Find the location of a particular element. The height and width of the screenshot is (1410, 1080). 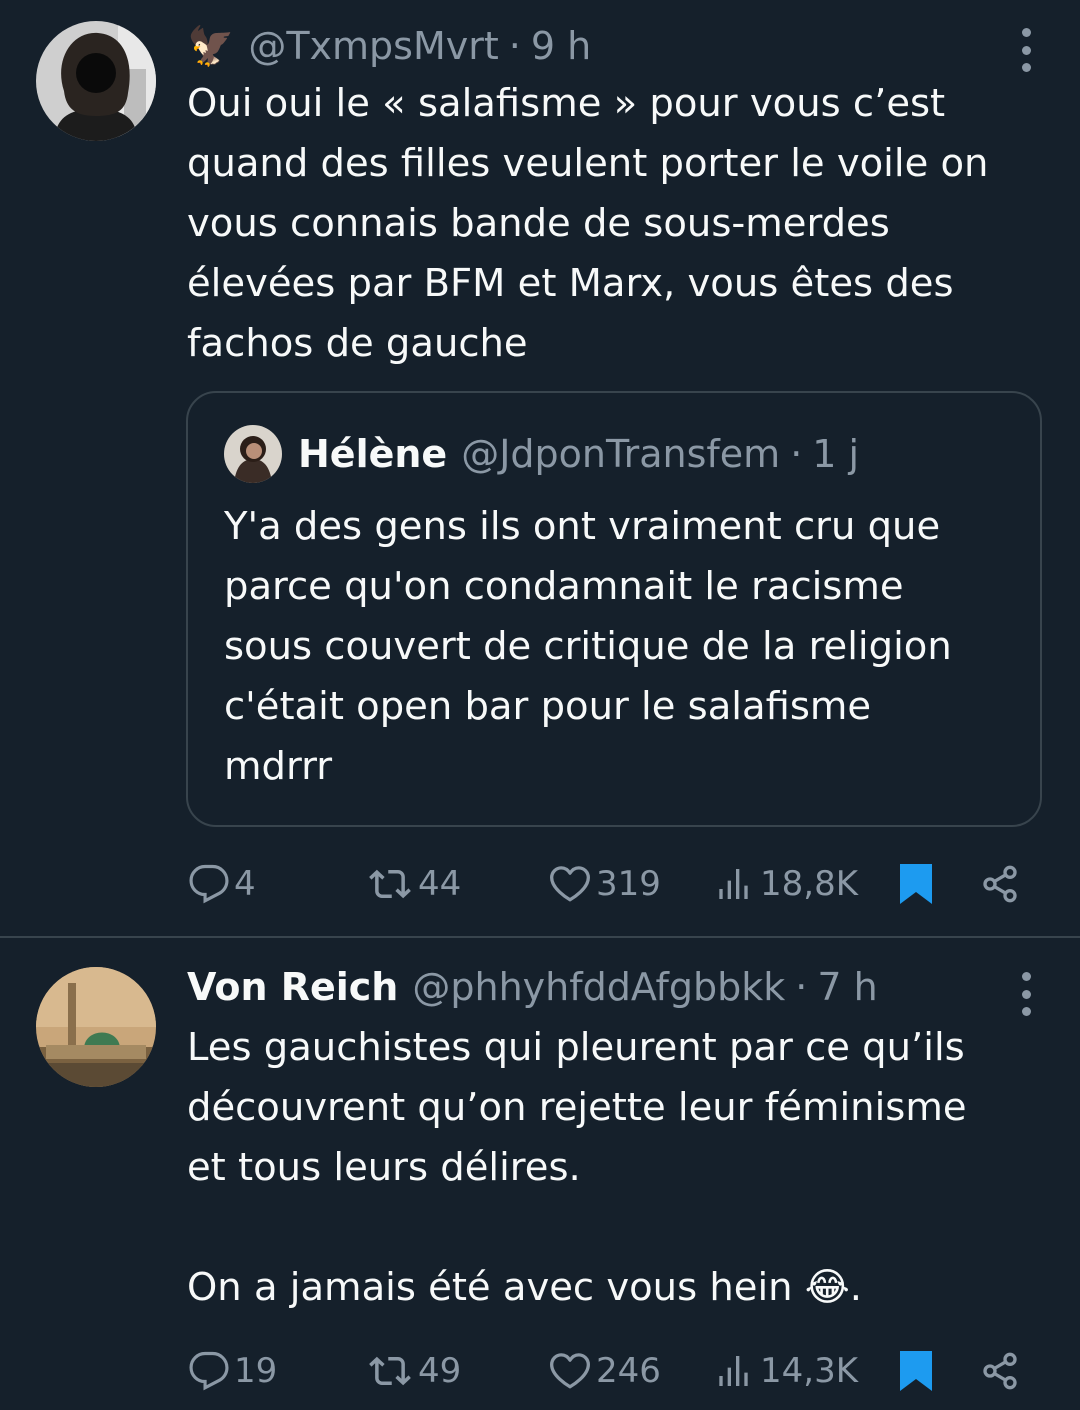

quote-timestamp: 1 j is located at coordinates (835, 454).